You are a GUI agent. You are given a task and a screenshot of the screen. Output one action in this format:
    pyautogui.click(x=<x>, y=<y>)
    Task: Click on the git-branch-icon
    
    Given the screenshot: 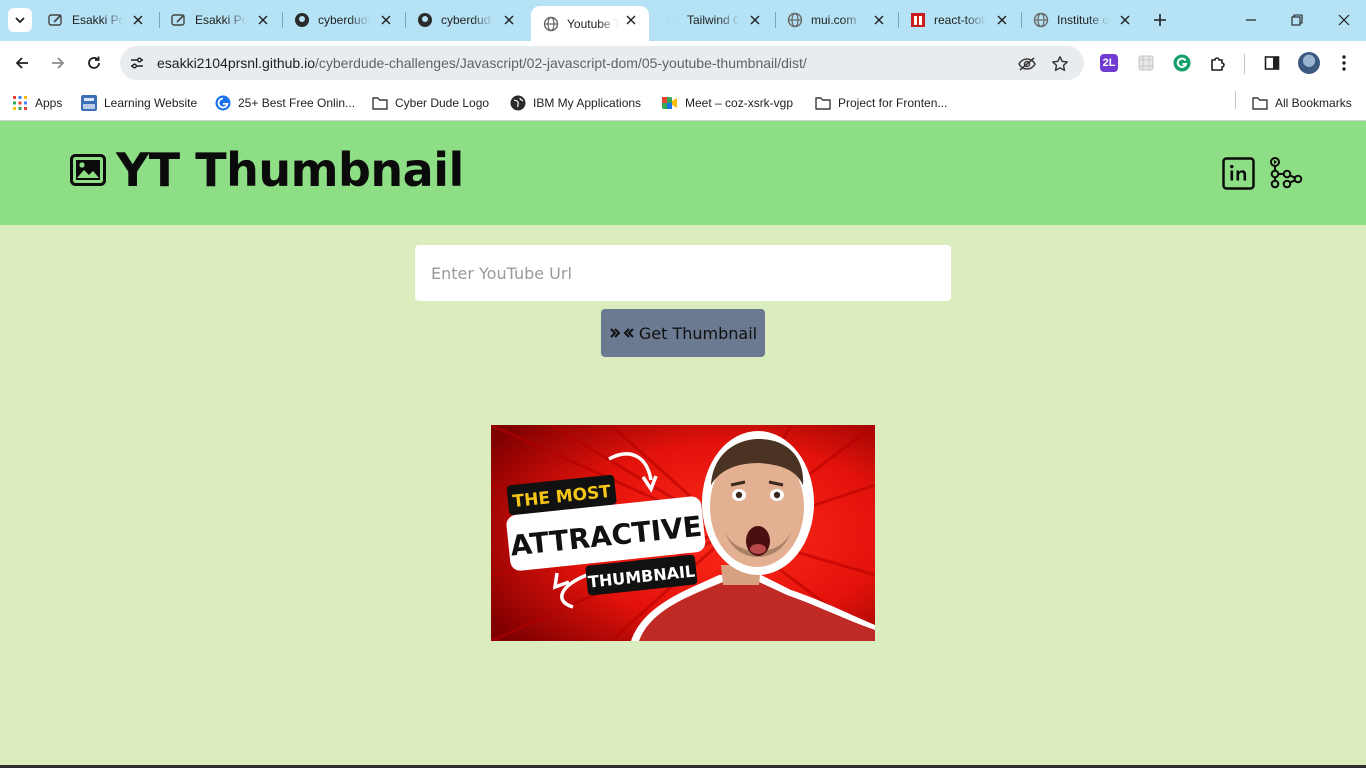 What is the action you would take?
    pyautogui.click(x=1286, y=173)
    